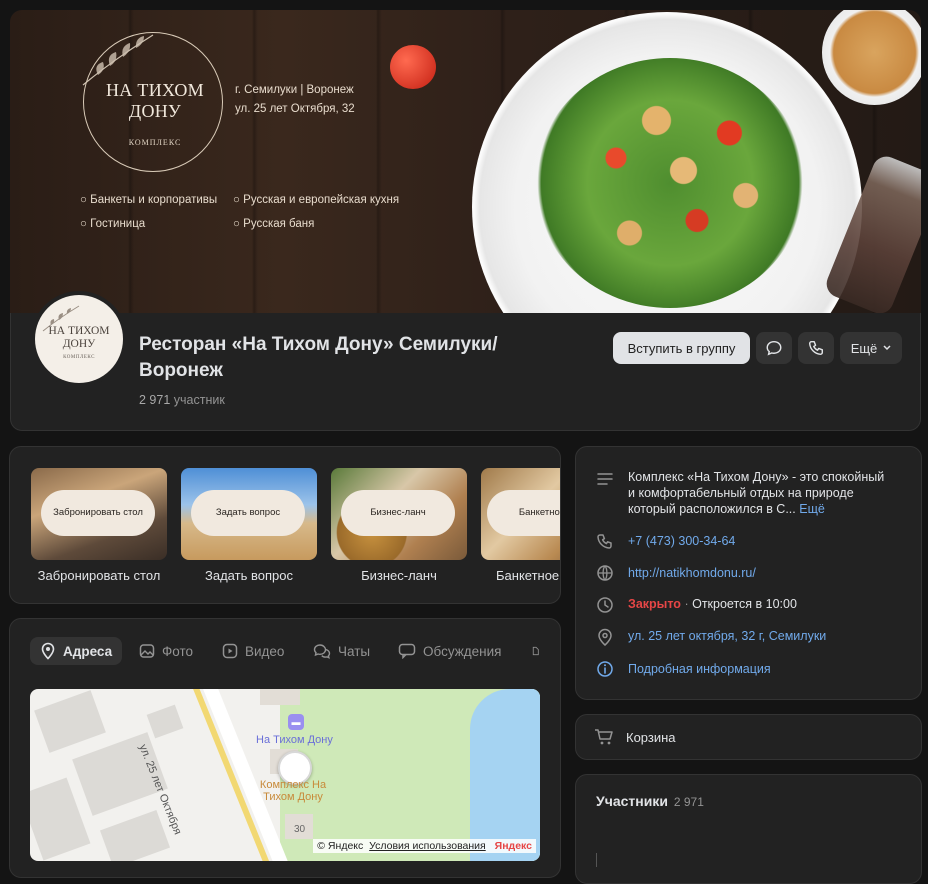 The image size is (928, 884). What do you see at coordinates (871, 348) in the screenshot?
I see `more-button: Ещё` at bounding box center [871, 348].